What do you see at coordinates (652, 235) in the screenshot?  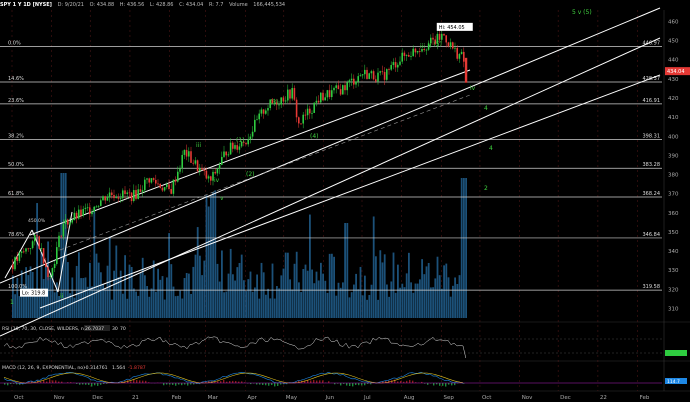 I see `fib-price-label: 346.84` at bounding box center [652, 235].